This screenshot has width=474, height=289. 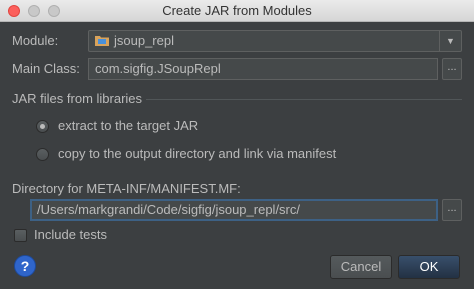 I want to click on window-title: Create JAR from Modules, so click(x=237, y=10).